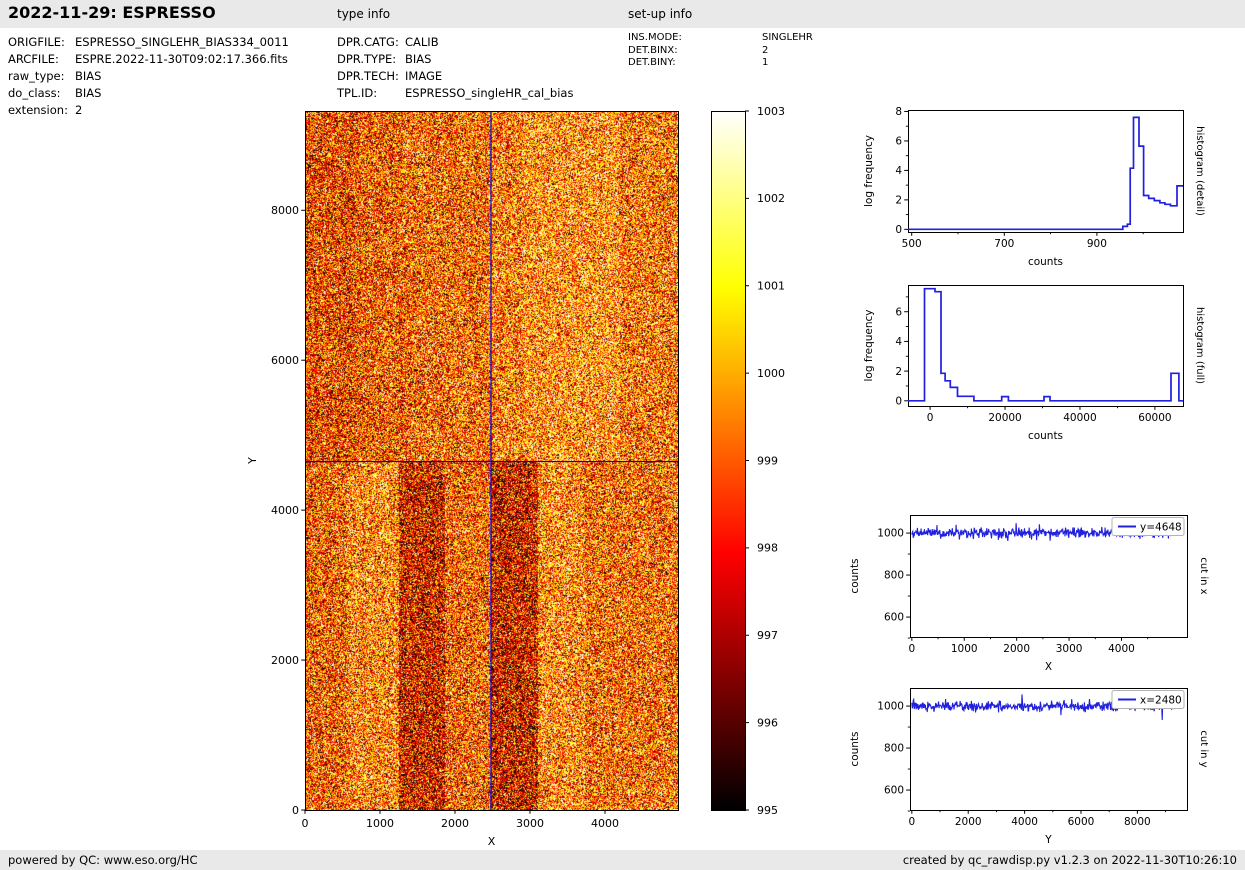 The image size is (1245, 870). I want to click on field-label: DPR.CATG:, so click(368, 42).